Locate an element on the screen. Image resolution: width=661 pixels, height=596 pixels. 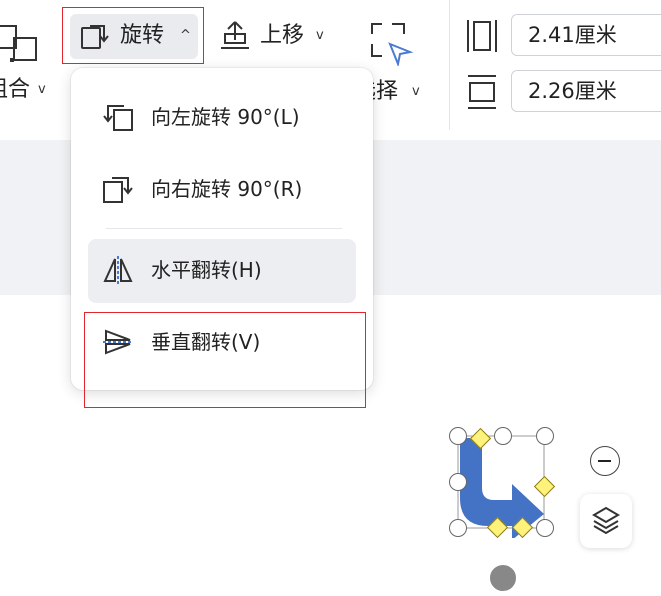
minus-icon is located at coordinates (604, 461).